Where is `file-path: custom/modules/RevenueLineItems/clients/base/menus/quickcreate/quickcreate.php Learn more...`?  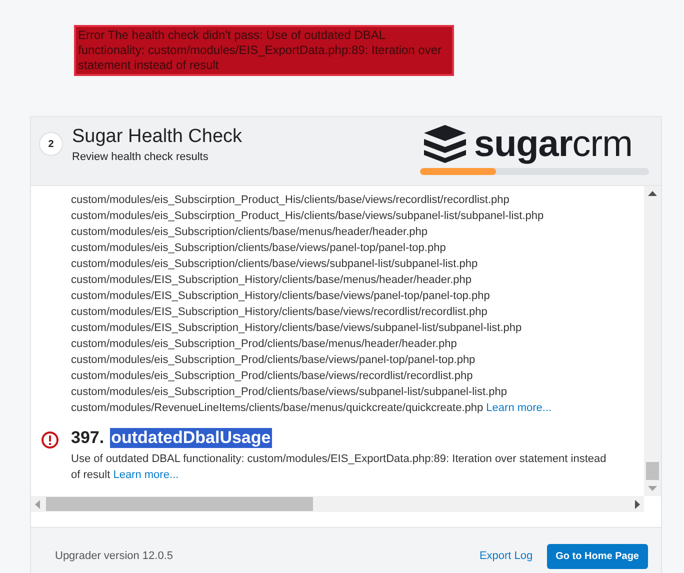
file-path: custom/modules/RevenueLineItems/clients/base/menus/quickcreate/quickcreate.php Learn more... is located at coordinates (312, 408).